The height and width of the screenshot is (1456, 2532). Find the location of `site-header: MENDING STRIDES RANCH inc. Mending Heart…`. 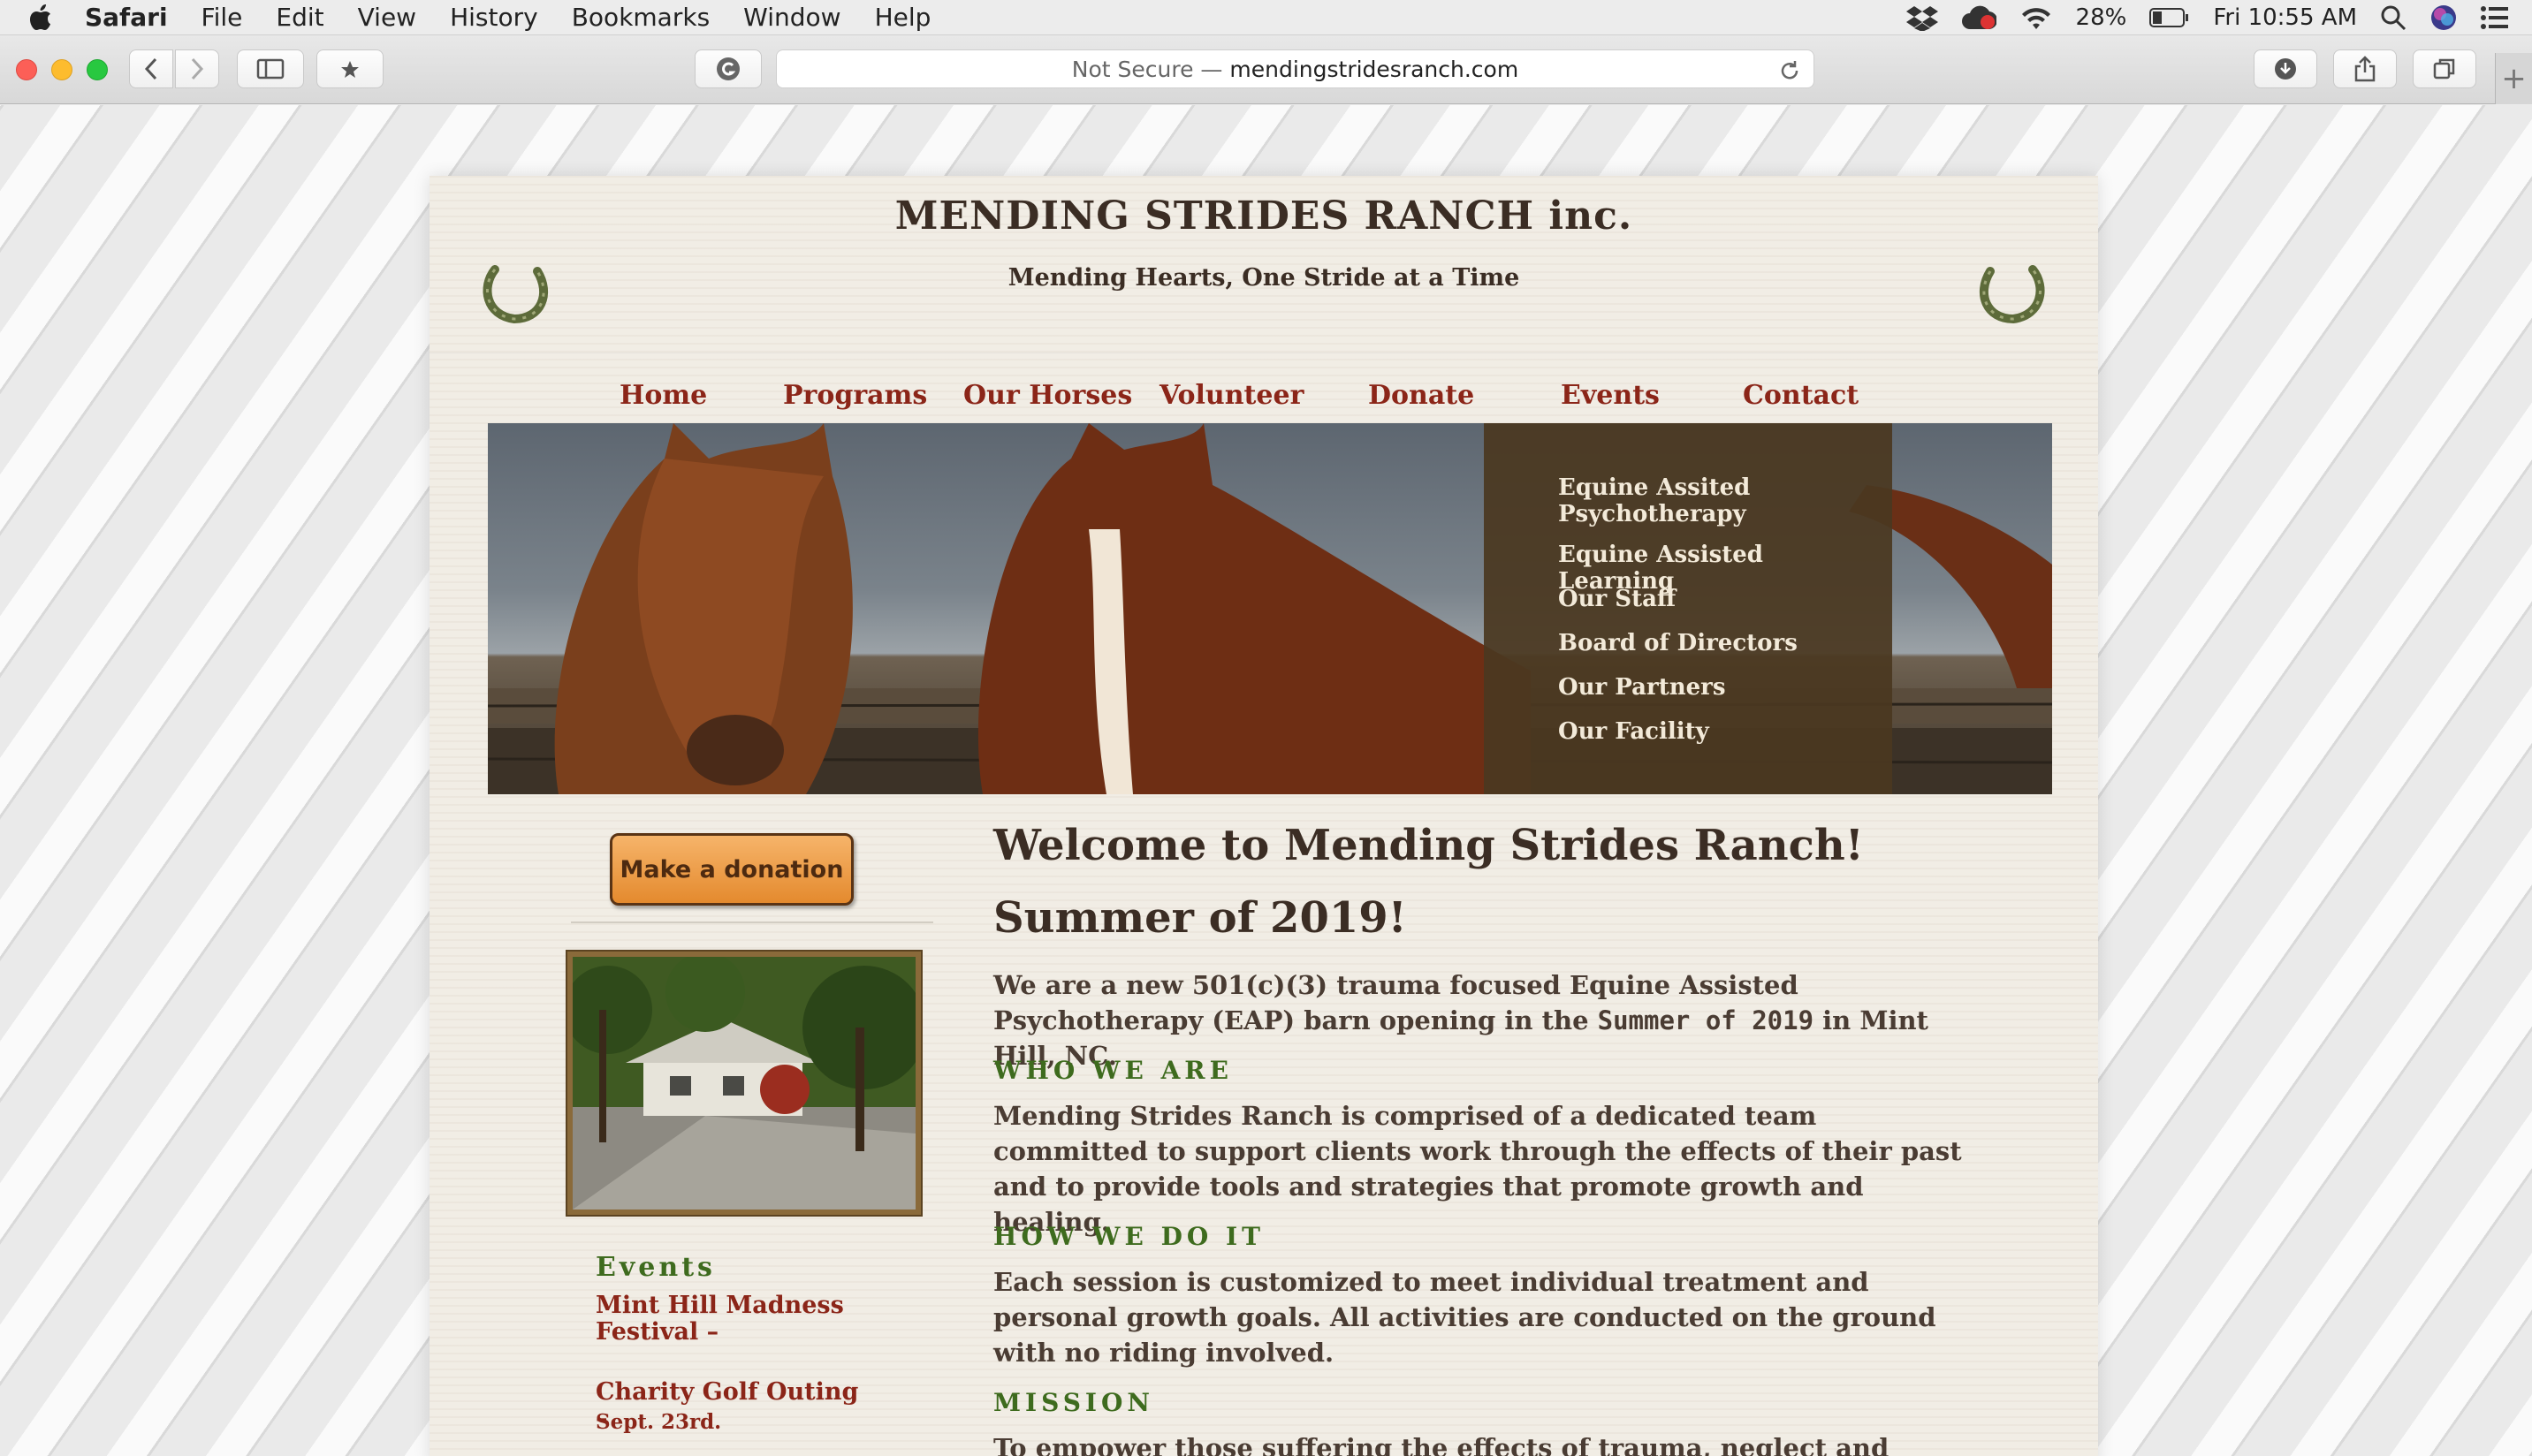

site-header: MENDING STRIDES RANCH inc. Mending Heart… is located at coordinates (1264, 264).